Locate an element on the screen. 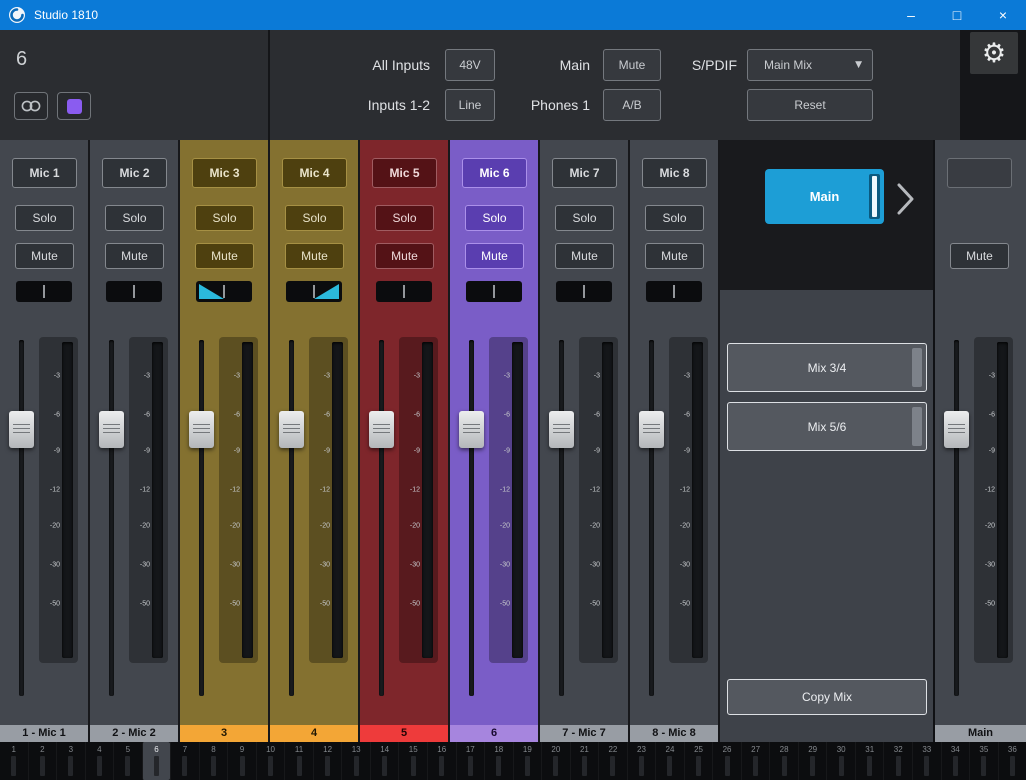  bridge-channel-3: 3 is located at coordinates (70, 761).